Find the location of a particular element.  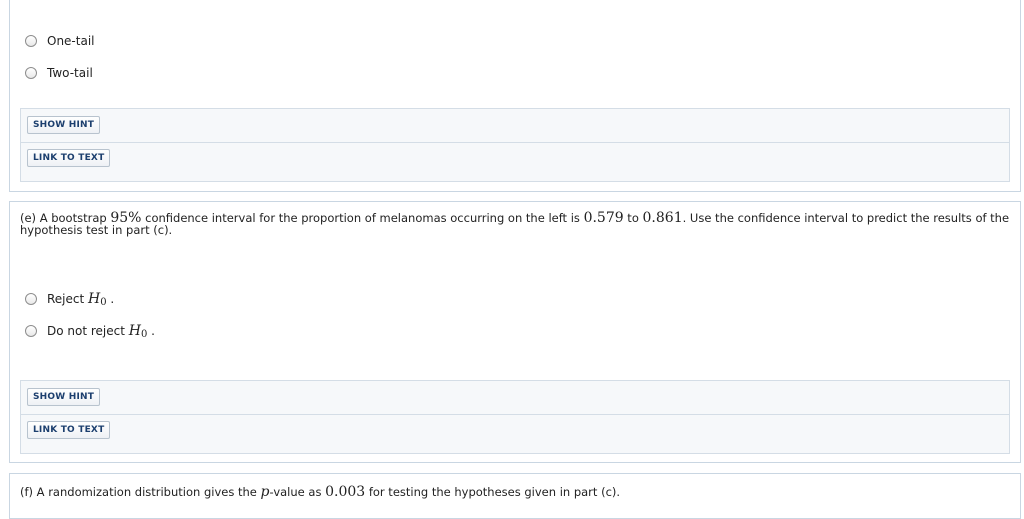

hint-box-e: SHOW HINT LINK TO TEXT is located at coordinates (515, 417).